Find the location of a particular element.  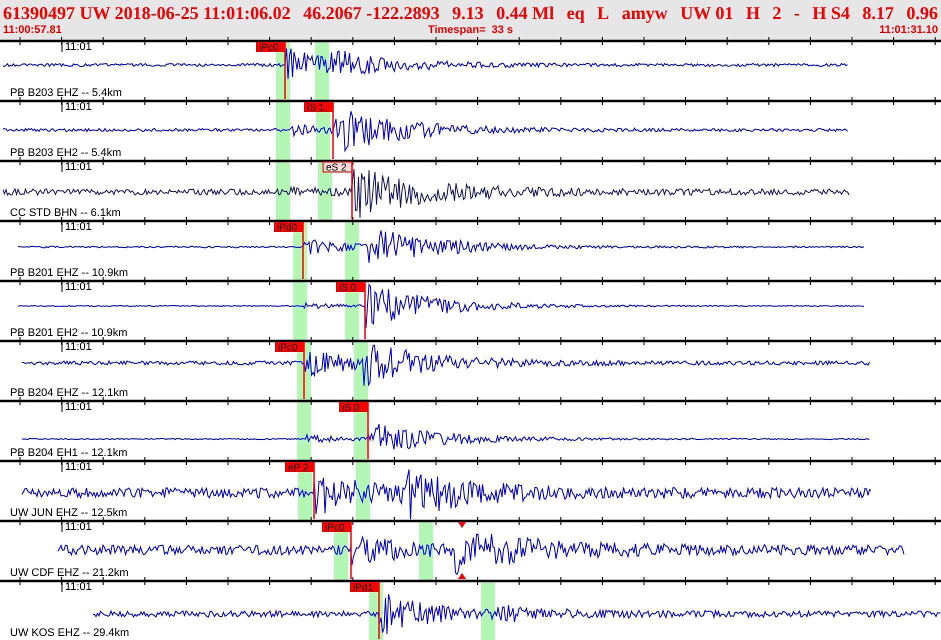

pick-flag: iPd0 is located at coordinates (289, 250).